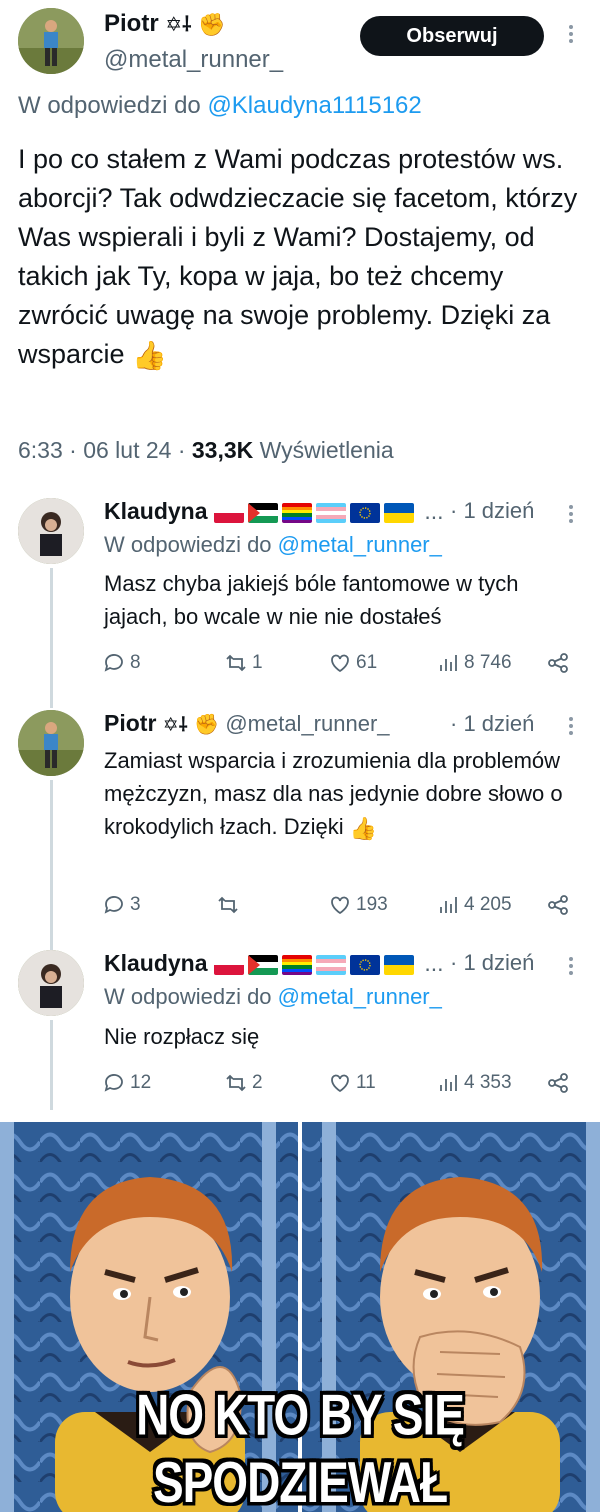  Describe the element at coordinates (352, 663) in the screenshot. I see `like-button: 61` at that location.